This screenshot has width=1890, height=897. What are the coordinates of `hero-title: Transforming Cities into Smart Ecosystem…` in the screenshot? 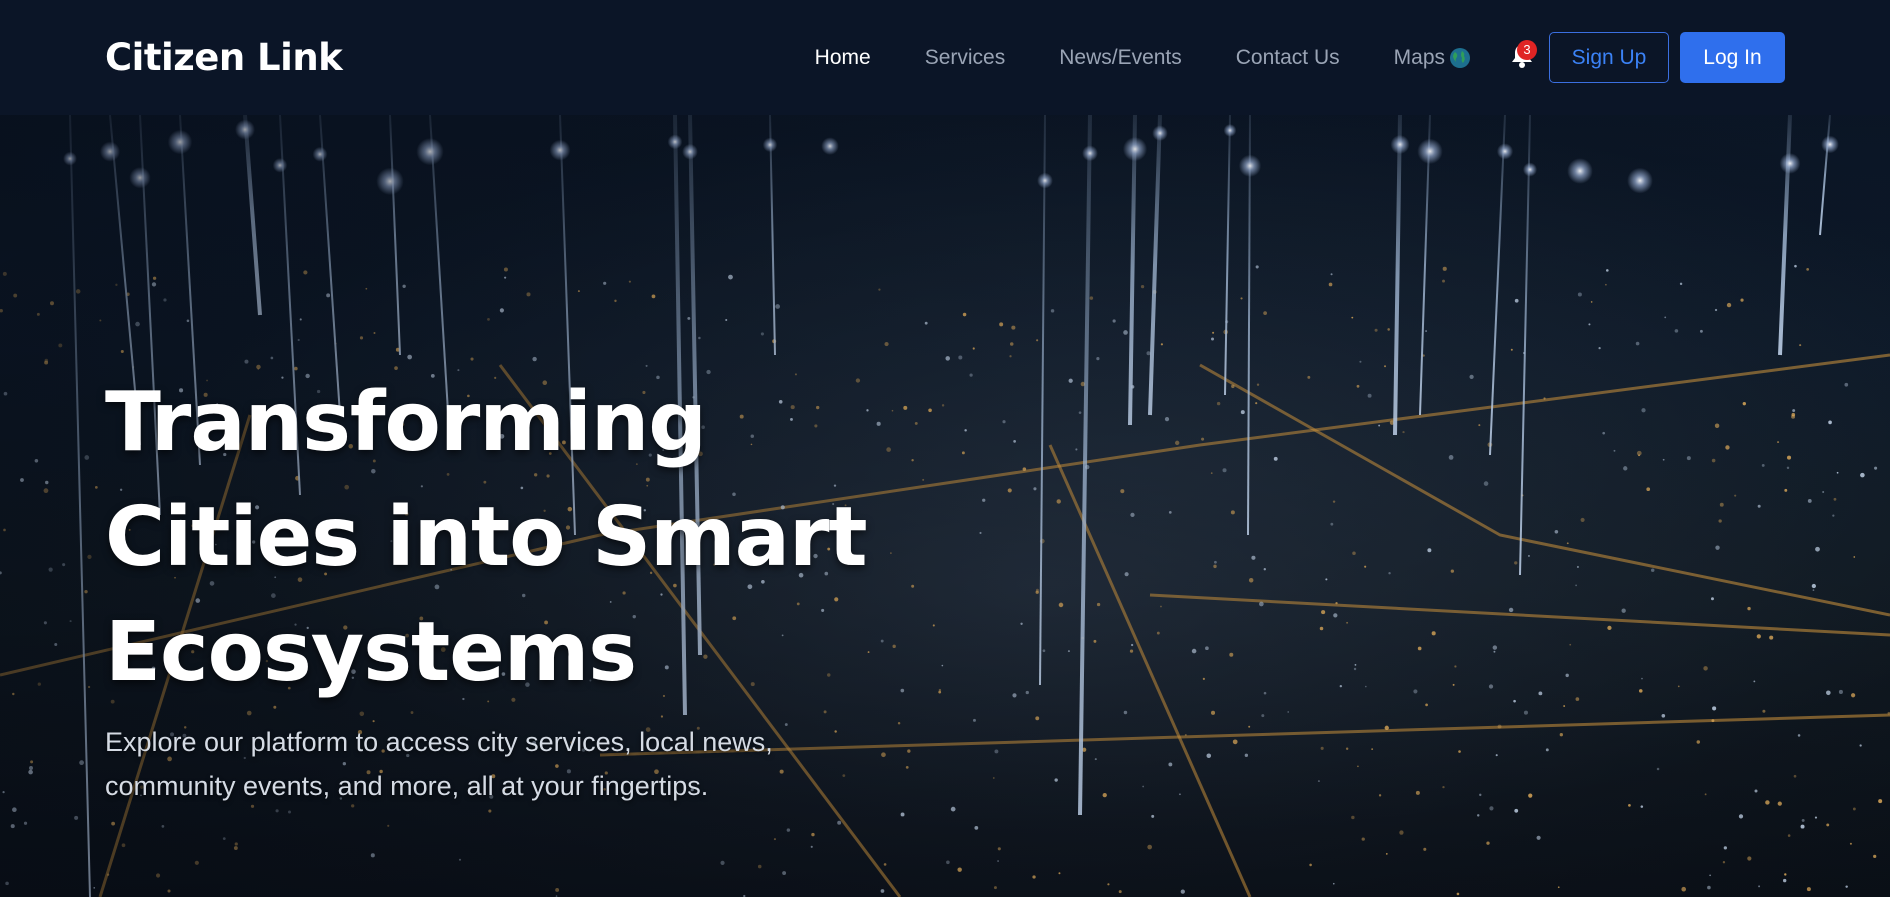 It's located at (486, 537).